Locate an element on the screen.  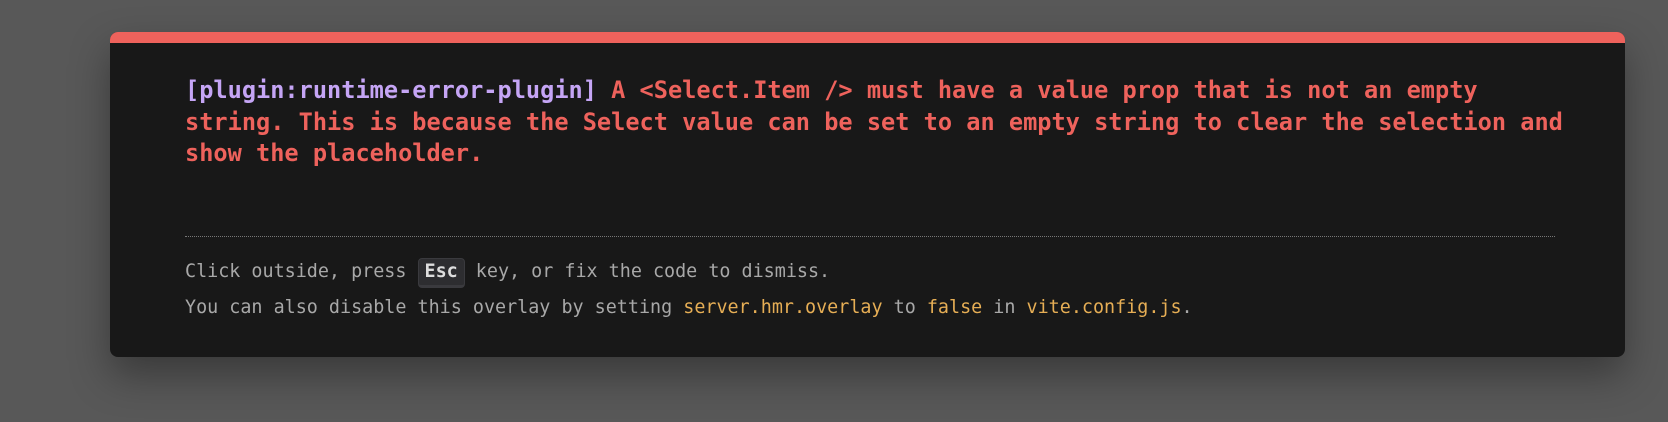
tip-text: to is located at coordinates (904, 307).